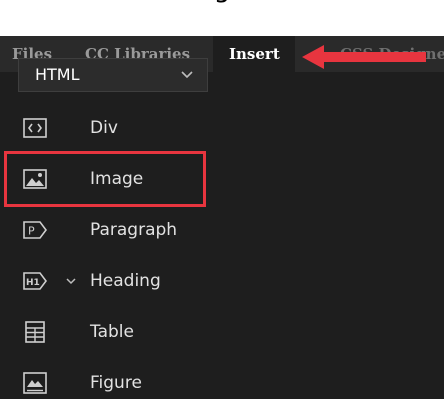 Image resolution: width=444 pixels, height=403 pixels. I want to click on chevron-down-icon, so click(187, 75).